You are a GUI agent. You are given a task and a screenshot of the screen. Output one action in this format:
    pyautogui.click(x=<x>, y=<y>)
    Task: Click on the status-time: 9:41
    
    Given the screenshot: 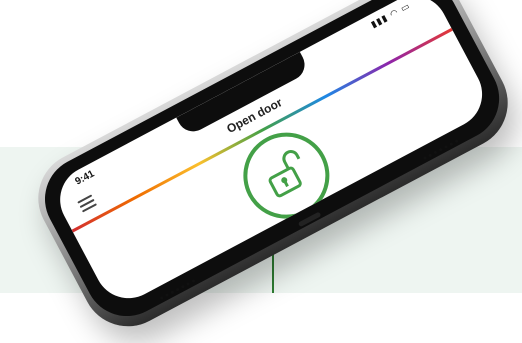 What is the action you would take?
    pyautogui.click(x=85, y=178)
    